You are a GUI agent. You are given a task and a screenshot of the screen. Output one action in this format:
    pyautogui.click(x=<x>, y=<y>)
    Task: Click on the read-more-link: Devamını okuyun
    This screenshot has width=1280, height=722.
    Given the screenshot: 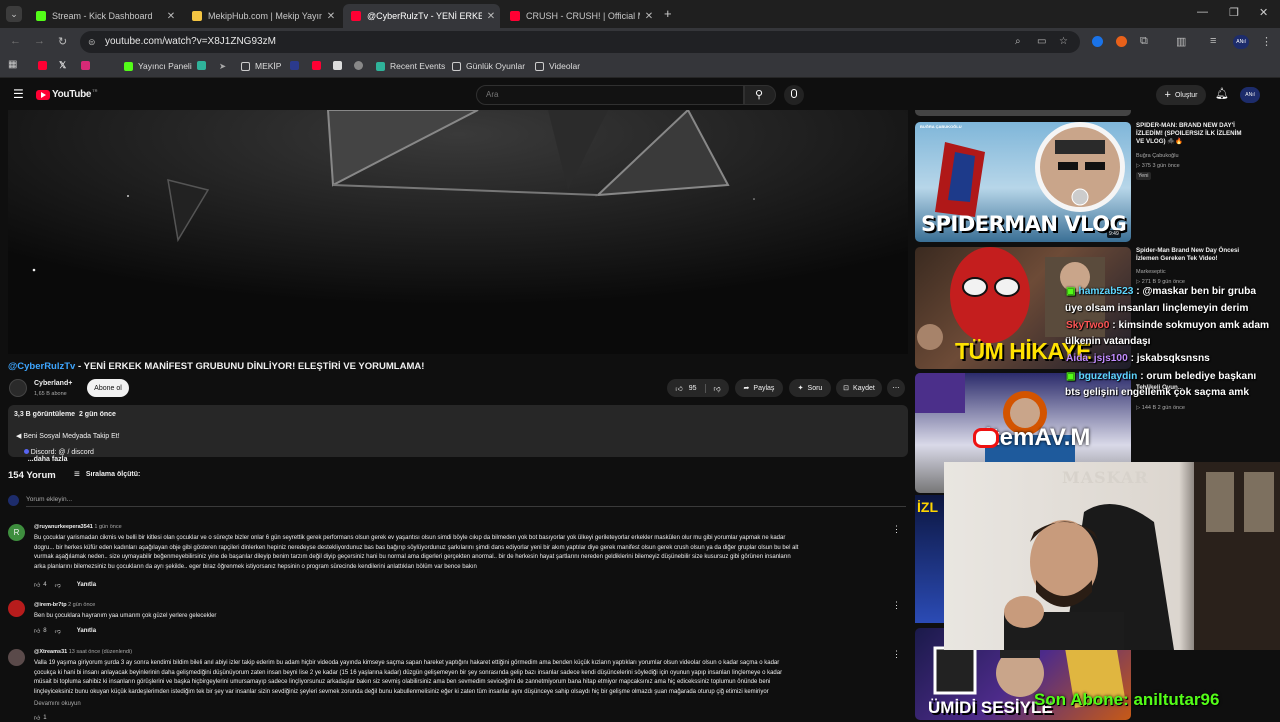 What is the action you would take?
    pyautogui.click(x=57, y=704)
    